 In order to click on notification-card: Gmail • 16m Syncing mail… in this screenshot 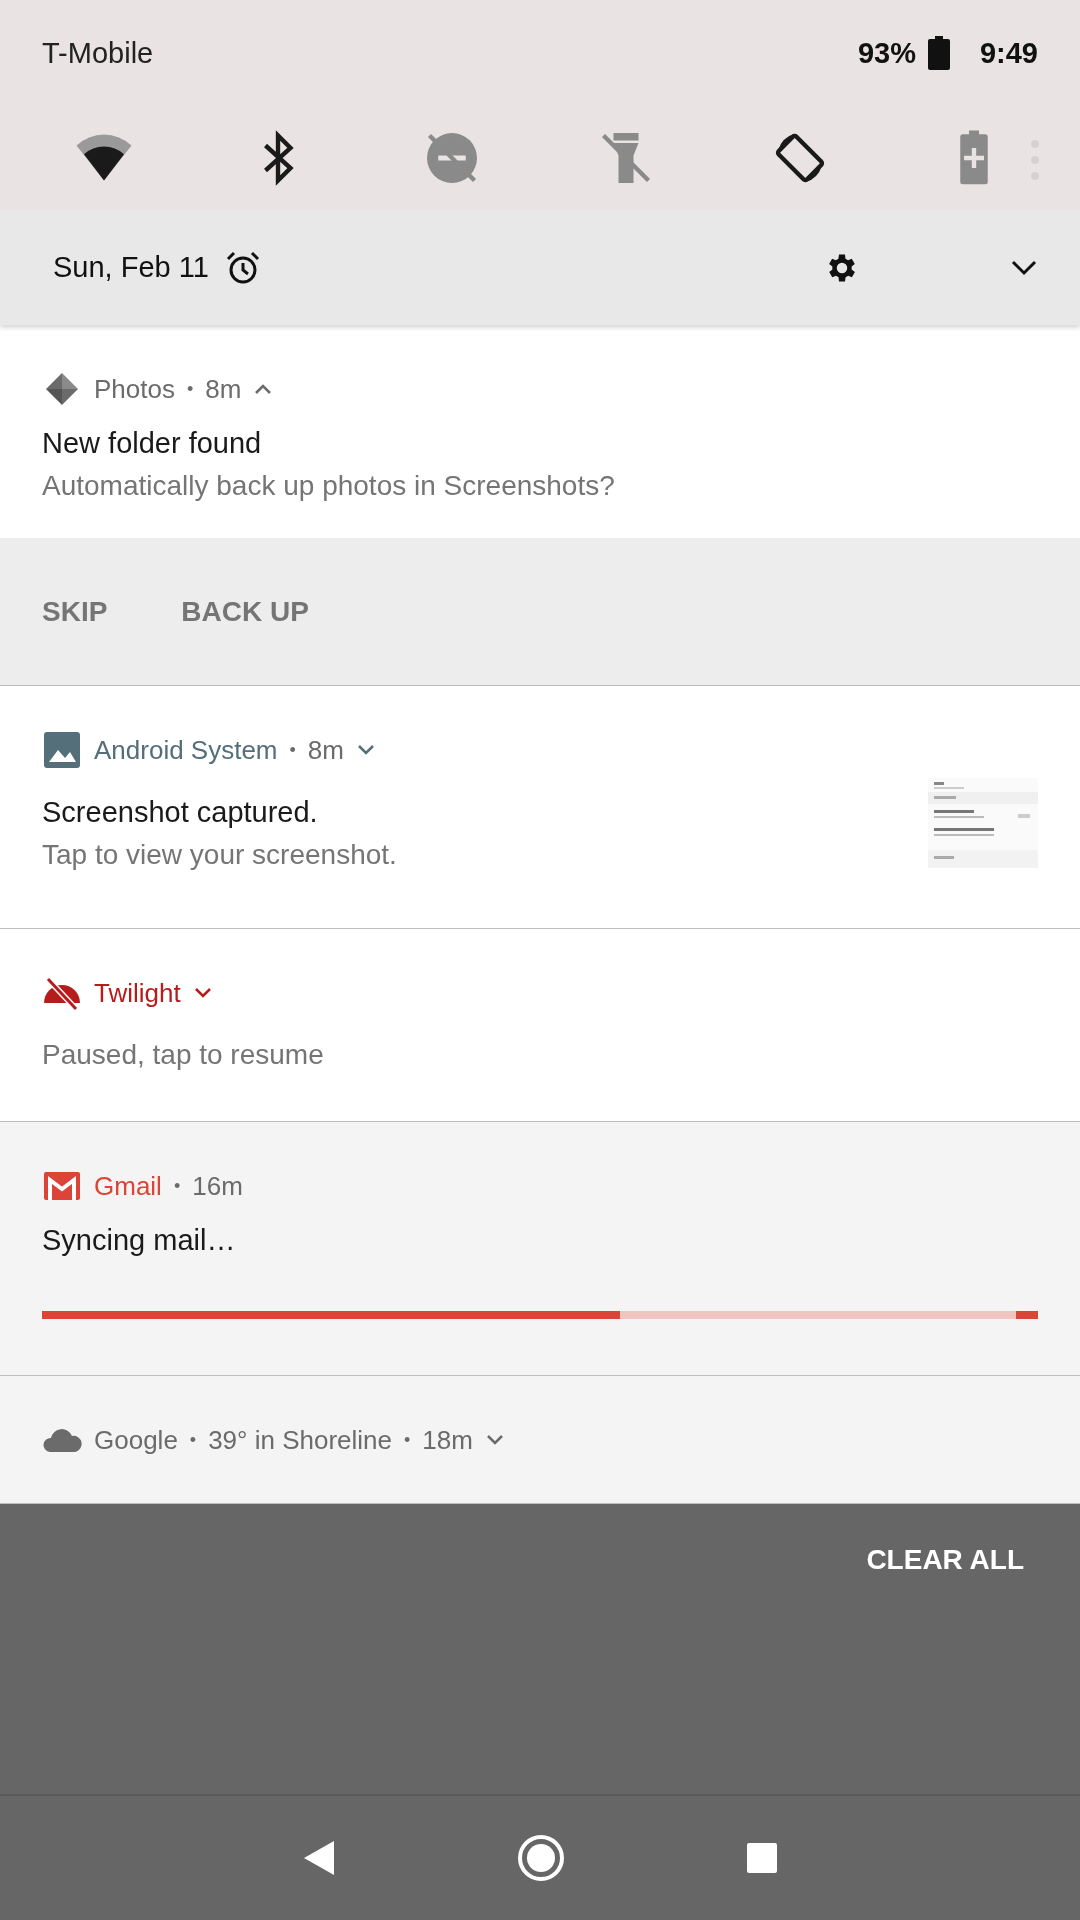, I will do `click(540, 1249)`.